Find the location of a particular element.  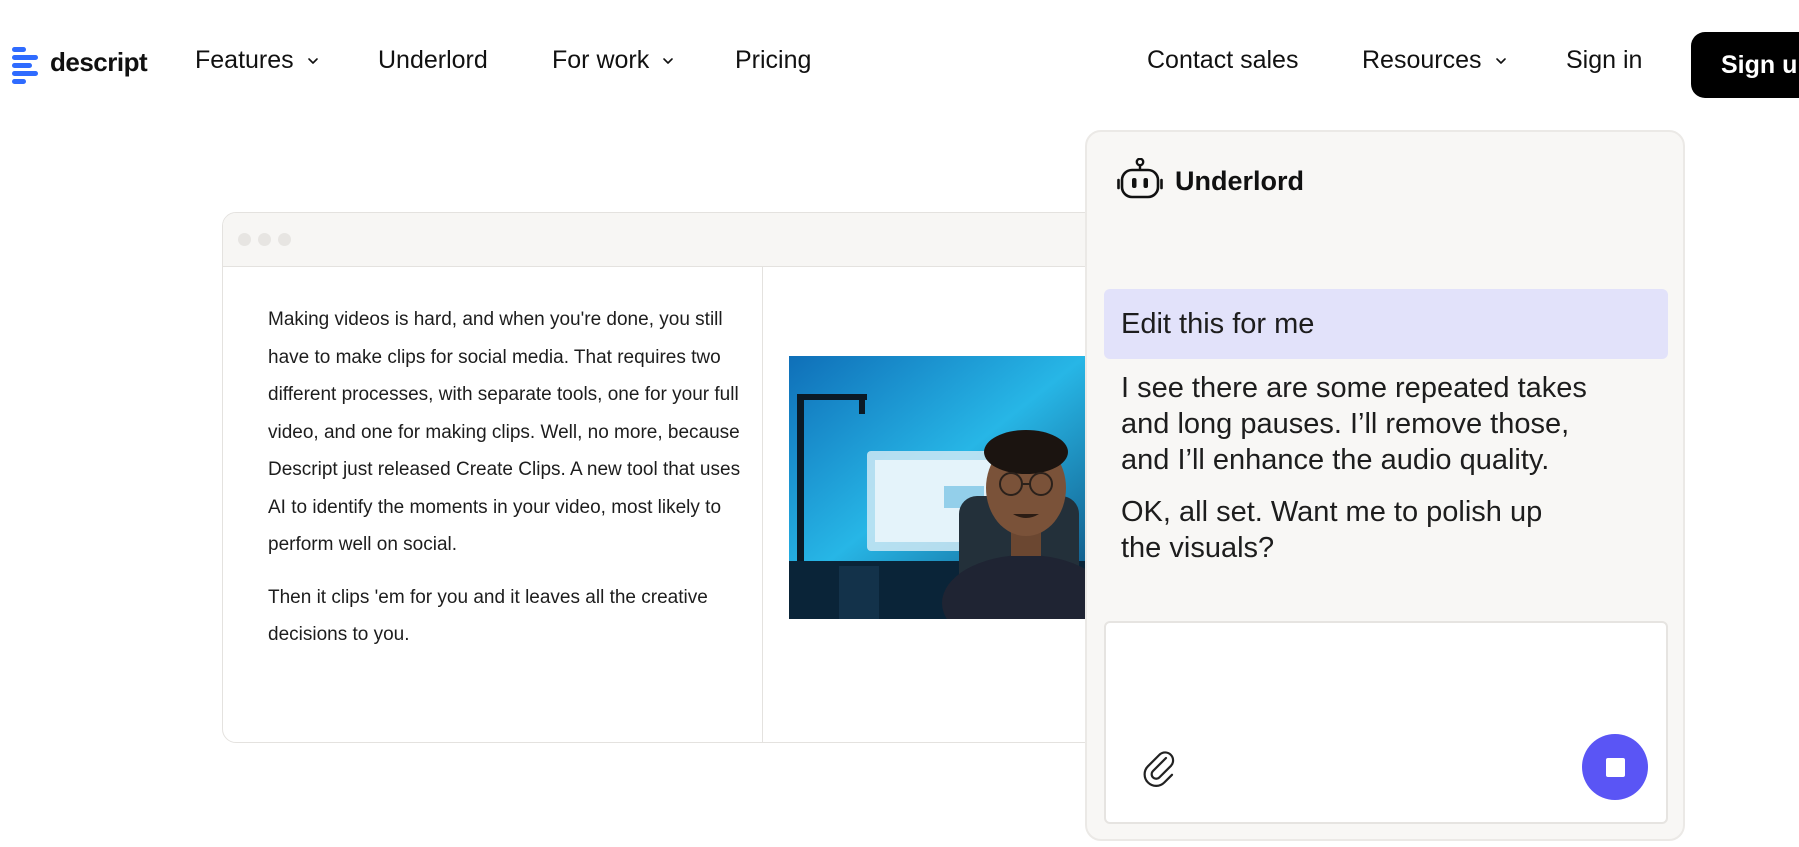

descript-logo-icon is located at coordinates (26, 64).